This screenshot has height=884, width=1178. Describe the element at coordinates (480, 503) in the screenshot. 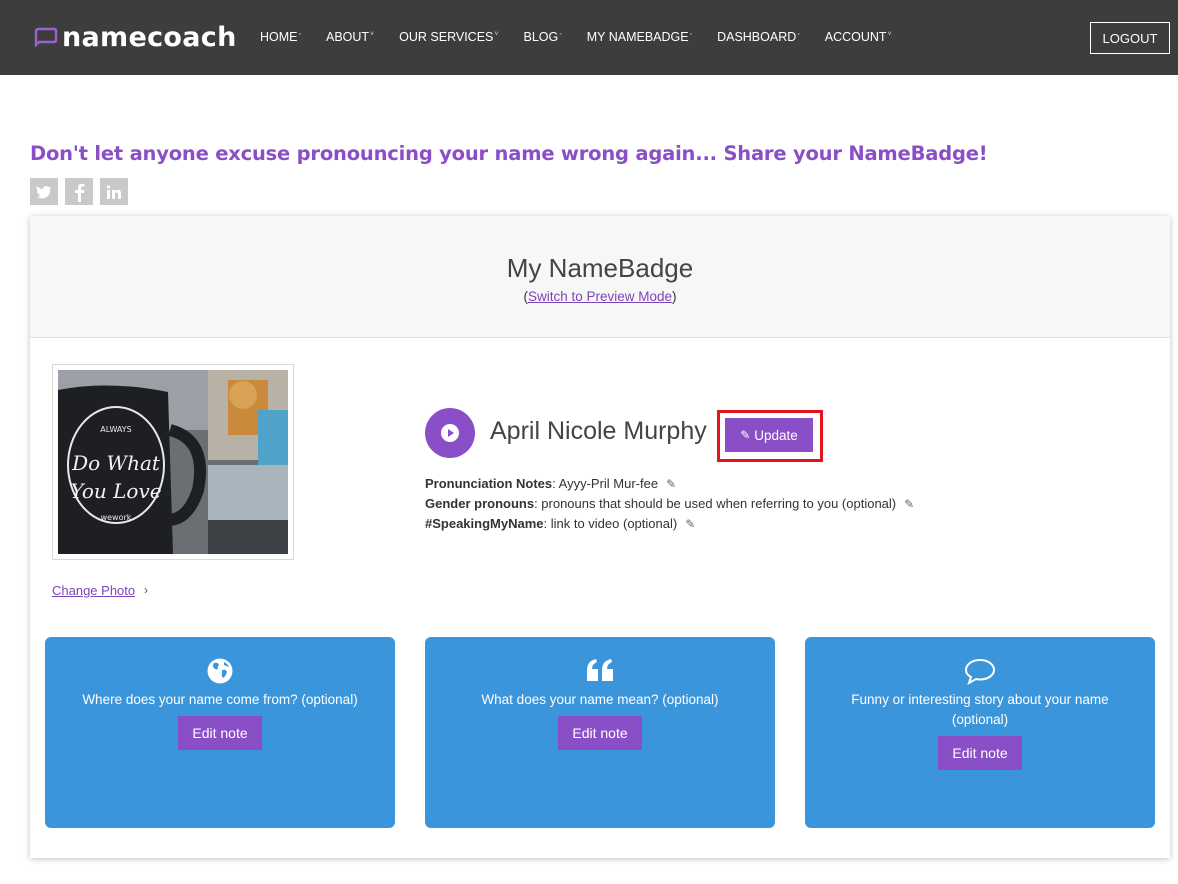

I see `gender-pronouns-label: Gender pronouns` at that location.